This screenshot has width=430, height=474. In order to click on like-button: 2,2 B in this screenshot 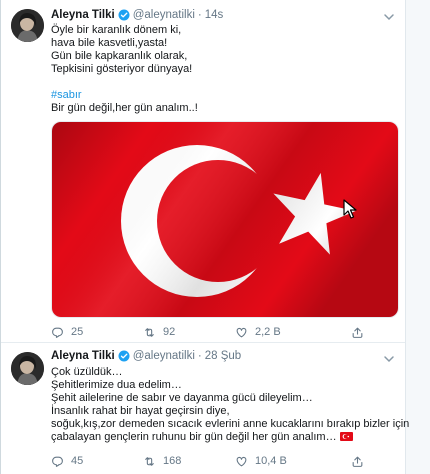, I will do `click(281, 332)`.